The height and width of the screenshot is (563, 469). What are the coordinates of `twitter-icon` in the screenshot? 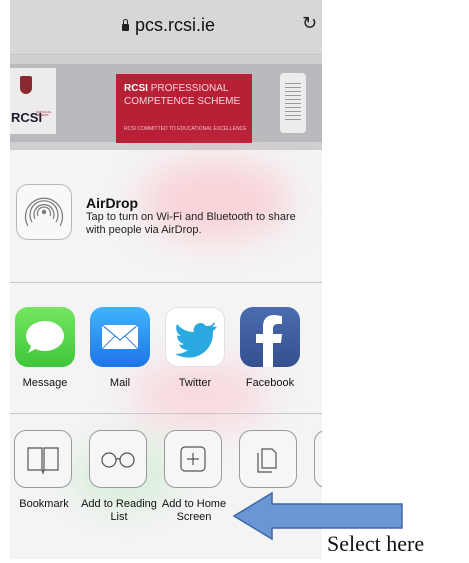 It's located at (195, 337).